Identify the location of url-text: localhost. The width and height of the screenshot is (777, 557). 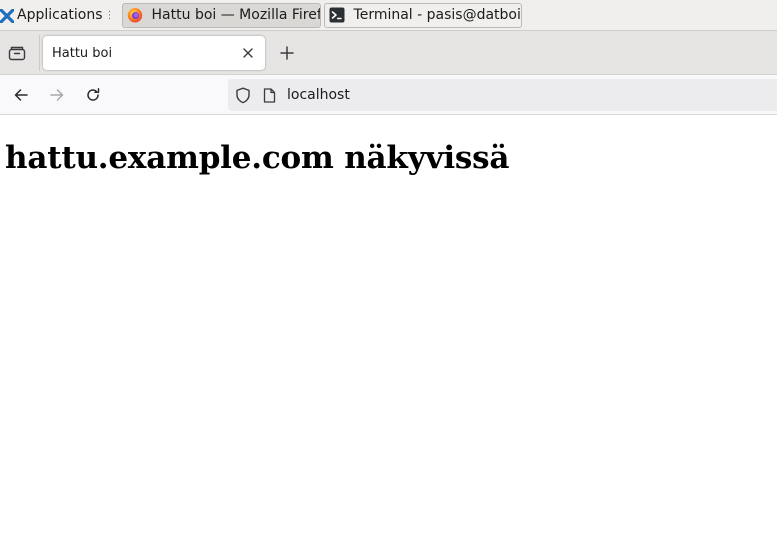
(318, 95).